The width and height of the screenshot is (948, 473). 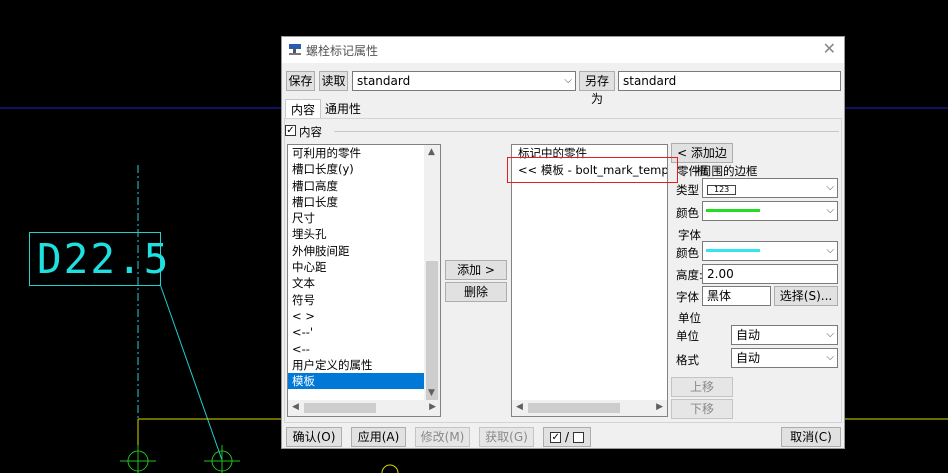 I want to click on add-frame-button: < 添加边框, so click(x=702, y=160).